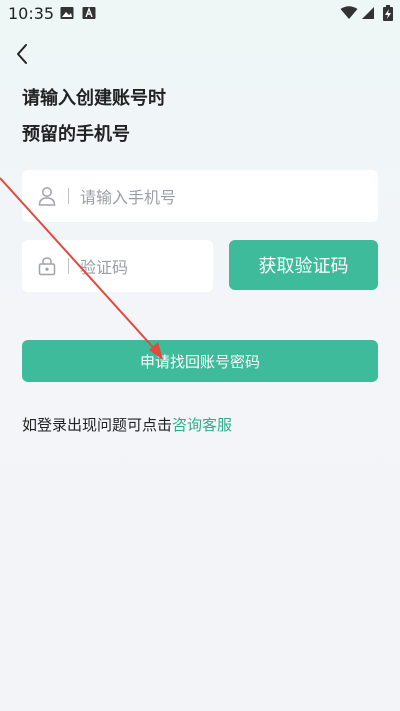 This screenshot has width=400, height=711. What do you see at coordinates (349, 12) in the screenshot?
I see `wifi-icon` at bounding box center [349, 12].